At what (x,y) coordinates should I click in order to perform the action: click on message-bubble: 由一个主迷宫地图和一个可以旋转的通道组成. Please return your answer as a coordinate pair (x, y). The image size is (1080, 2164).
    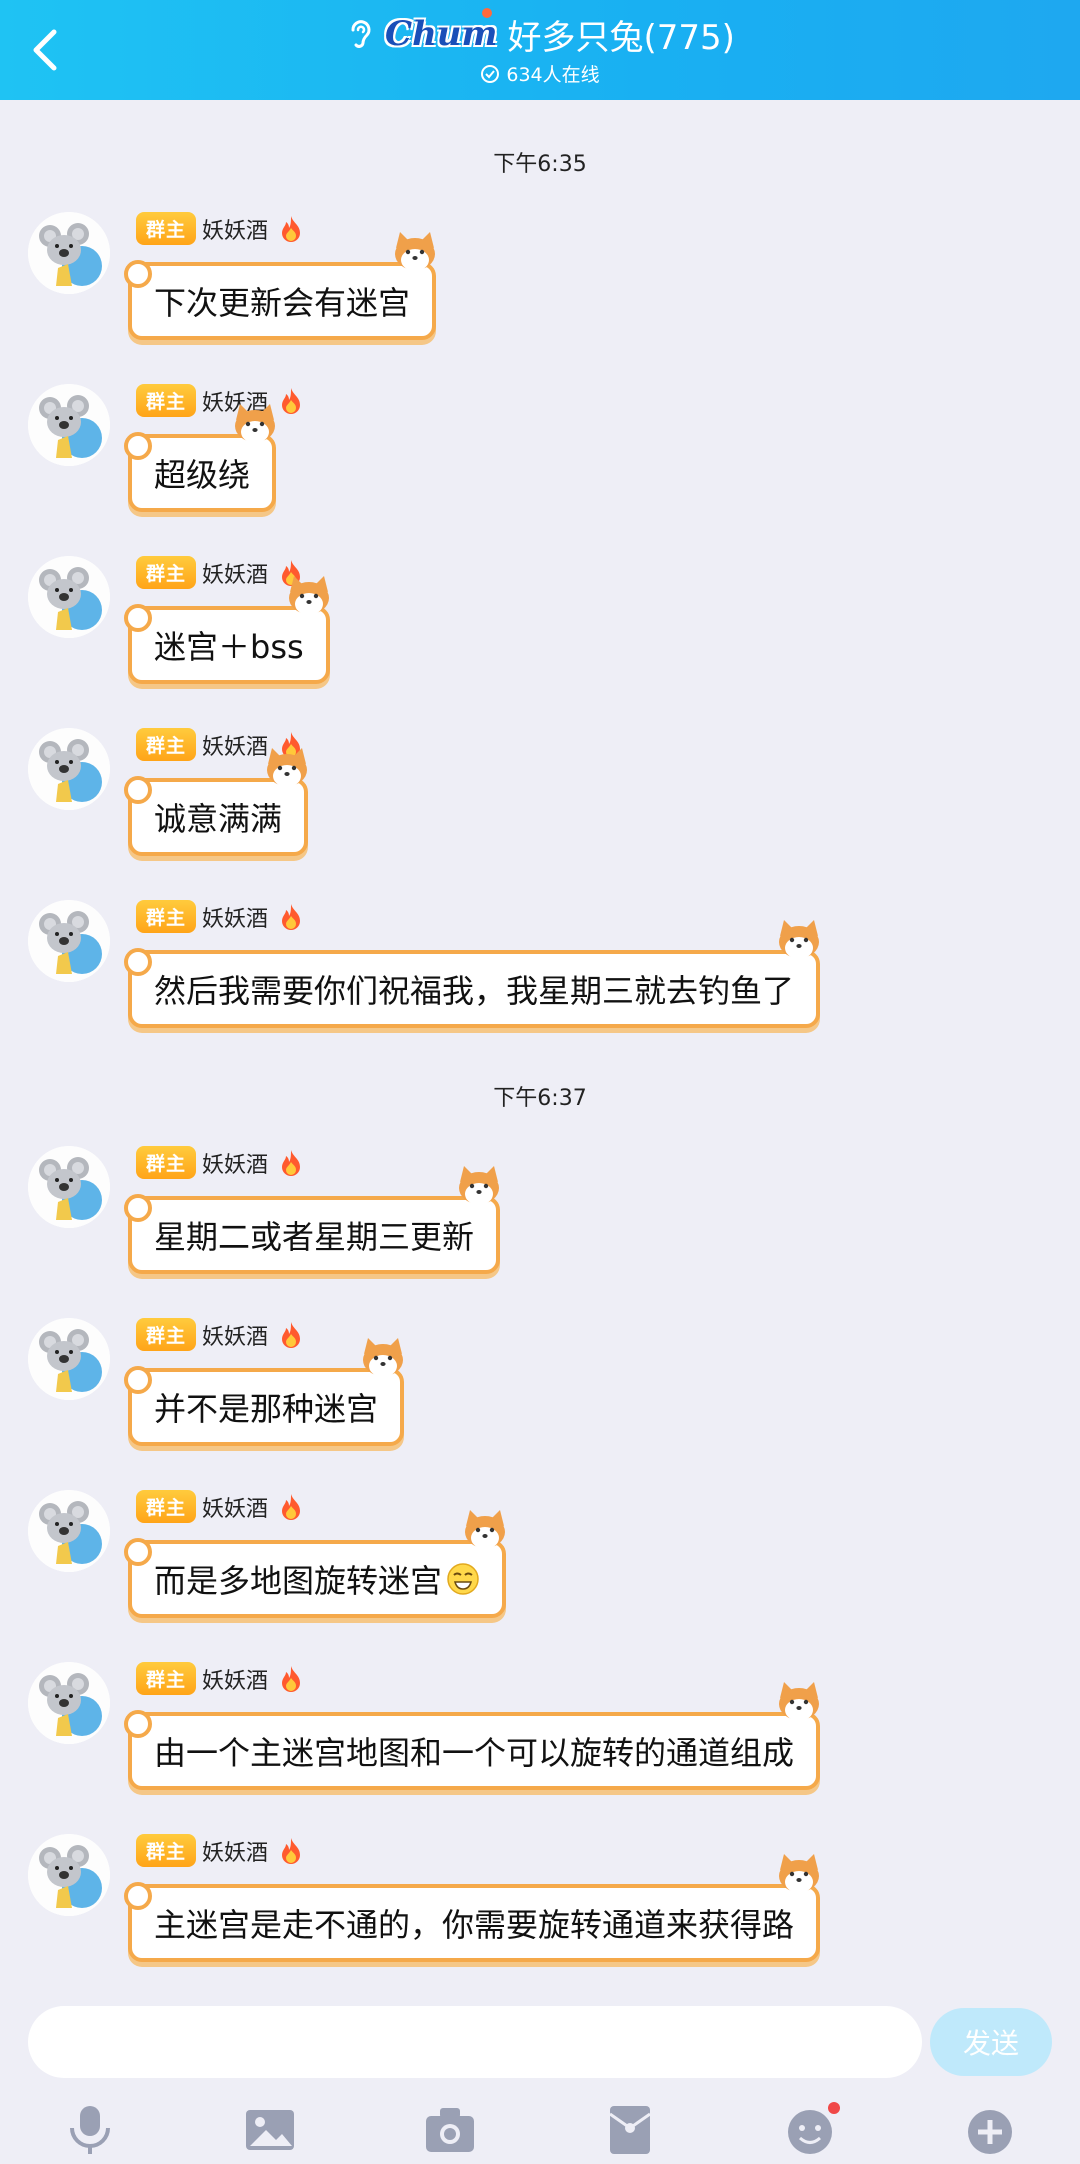
    Looking at the image, I should click on (472, 1736).